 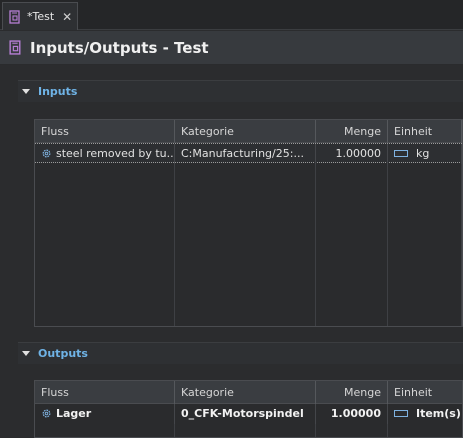 I want to click on category-cell: 0_CFK-Motorspindel, so click(x=245, y=414).